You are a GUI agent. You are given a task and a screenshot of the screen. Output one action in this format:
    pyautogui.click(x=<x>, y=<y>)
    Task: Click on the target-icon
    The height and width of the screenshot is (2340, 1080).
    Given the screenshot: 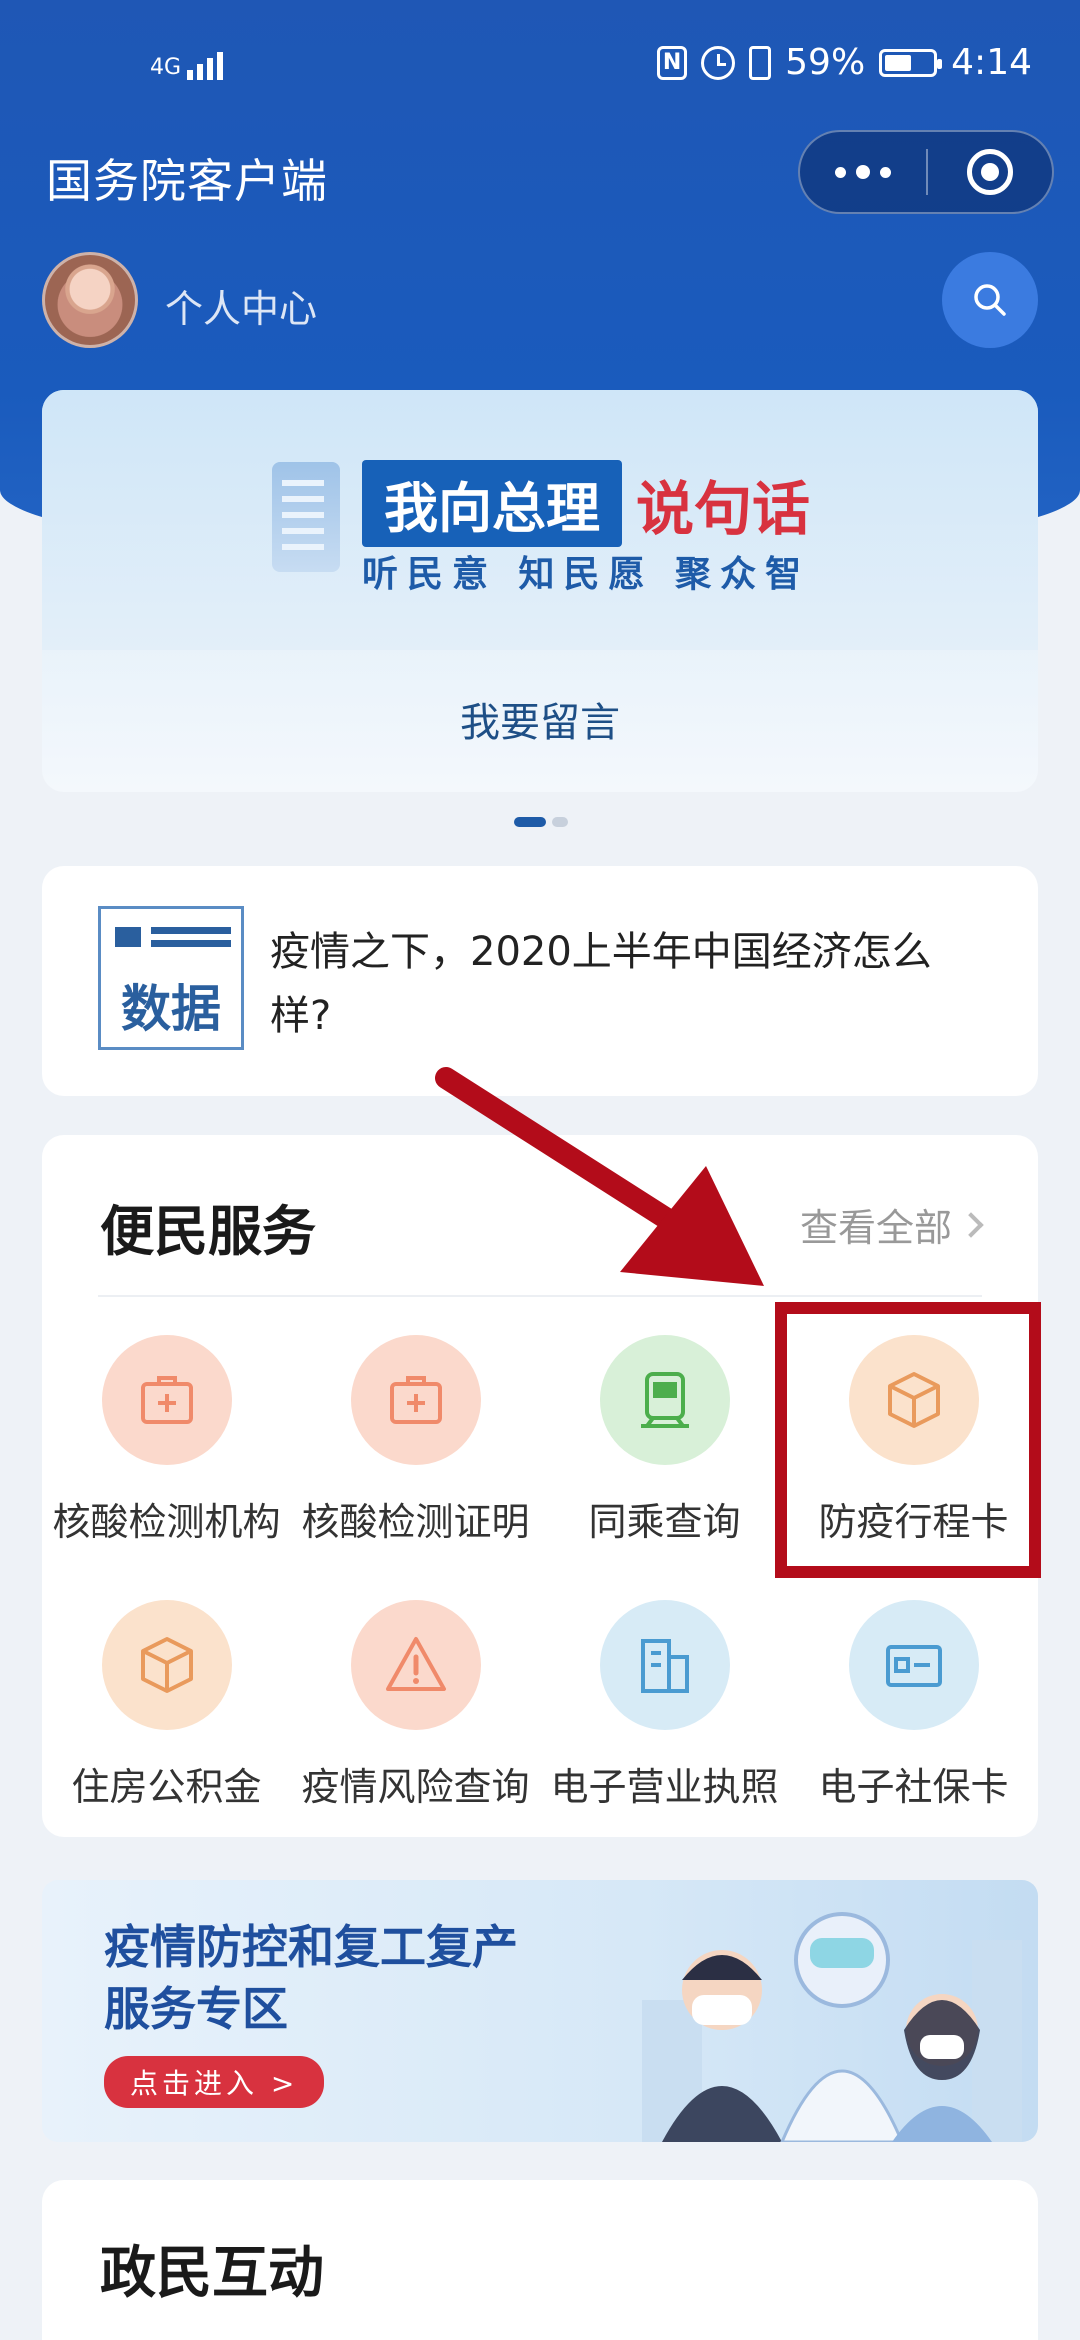 What is the action you would take?
    pyautogui.click(x=989, y=172)
    